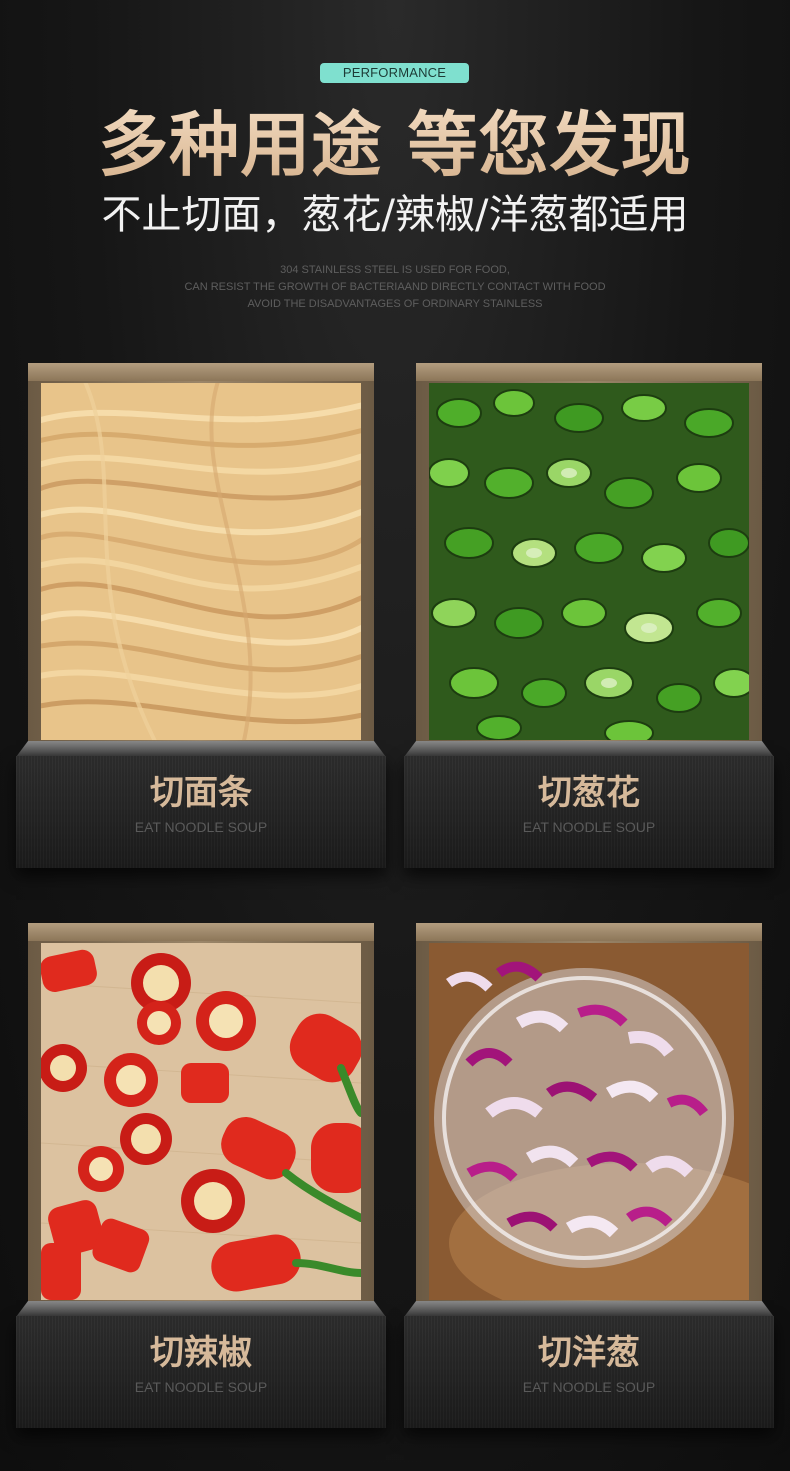  What do you see at coordinates (589, 561) in the screenshot?
I see `scallions-photo` at bounding box center [589, 561].